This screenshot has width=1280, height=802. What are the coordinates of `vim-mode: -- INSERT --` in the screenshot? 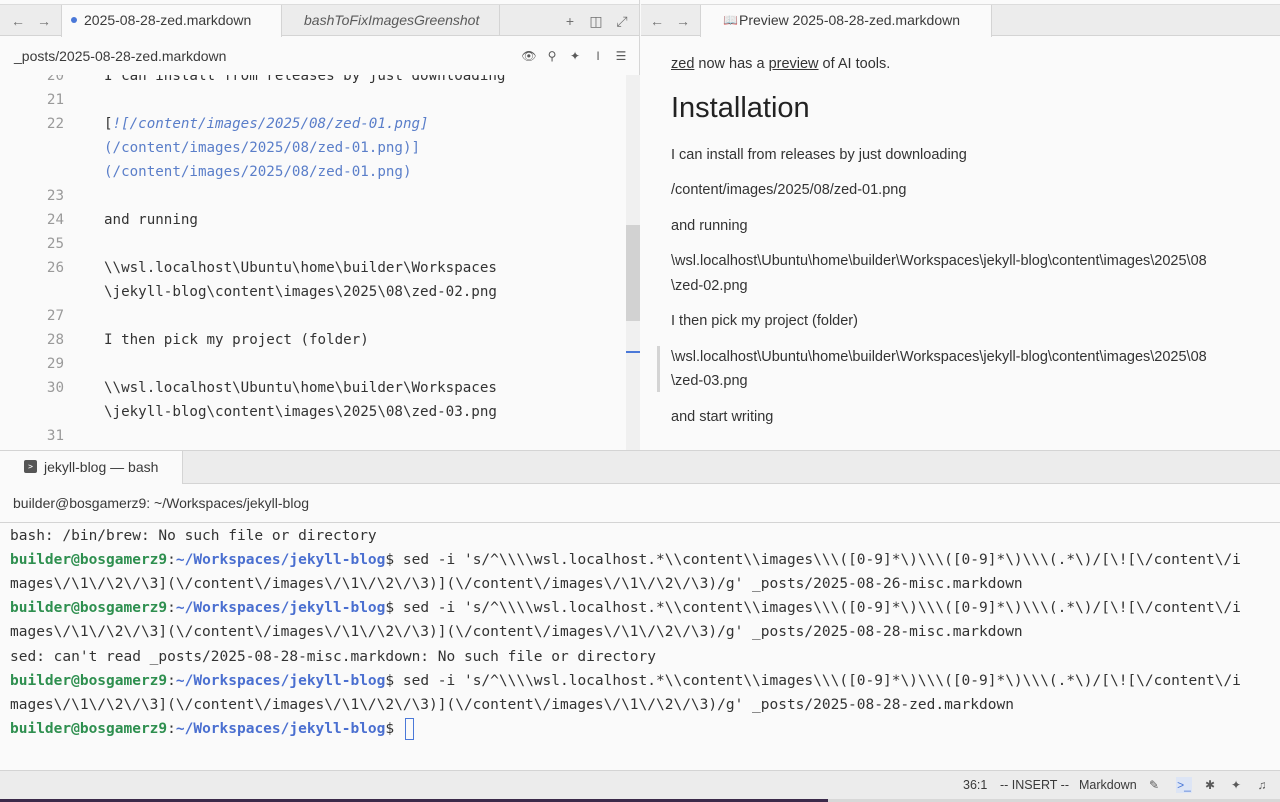 It's located at (1034, 785).